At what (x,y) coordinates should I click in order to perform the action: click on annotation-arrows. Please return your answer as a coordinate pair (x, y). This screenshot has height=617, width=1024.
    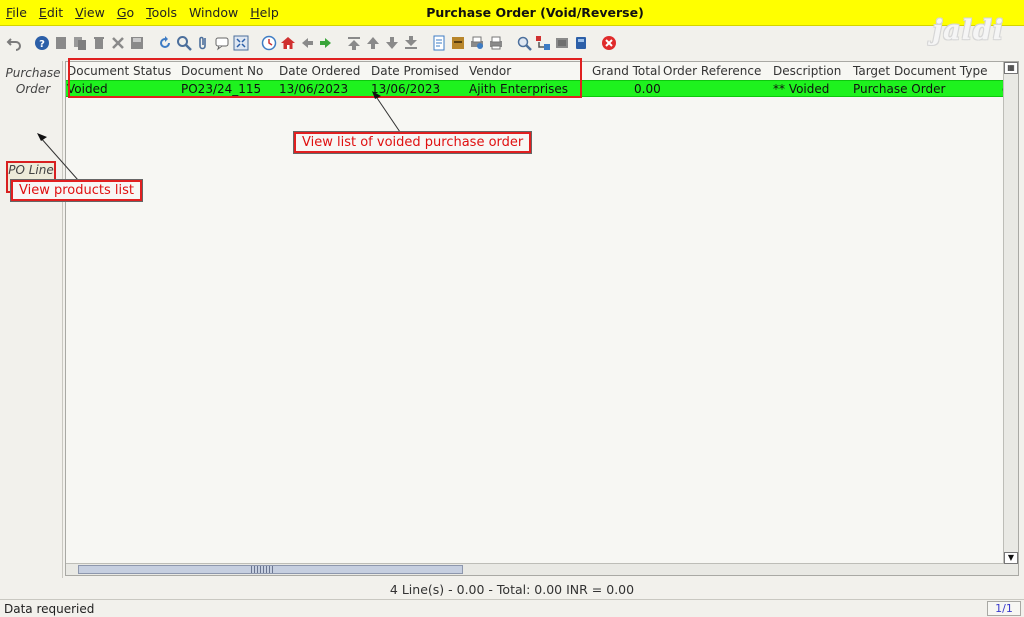
    Looking at the image, I should click on (219, 136).